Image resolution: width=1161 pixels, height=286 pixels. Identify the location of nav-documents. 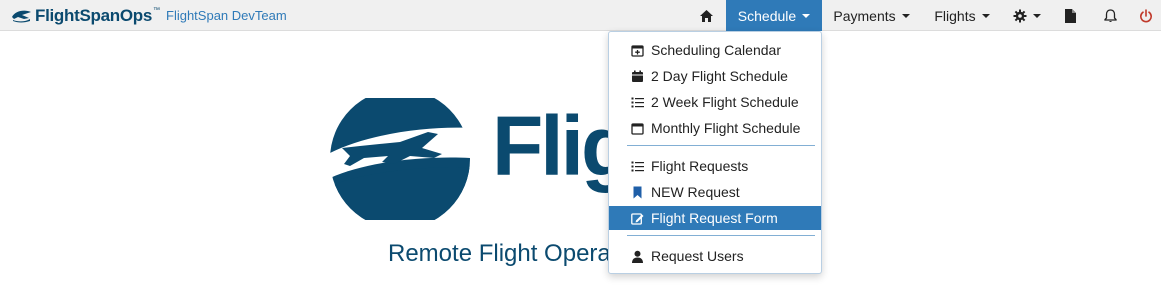
(1070, 15).